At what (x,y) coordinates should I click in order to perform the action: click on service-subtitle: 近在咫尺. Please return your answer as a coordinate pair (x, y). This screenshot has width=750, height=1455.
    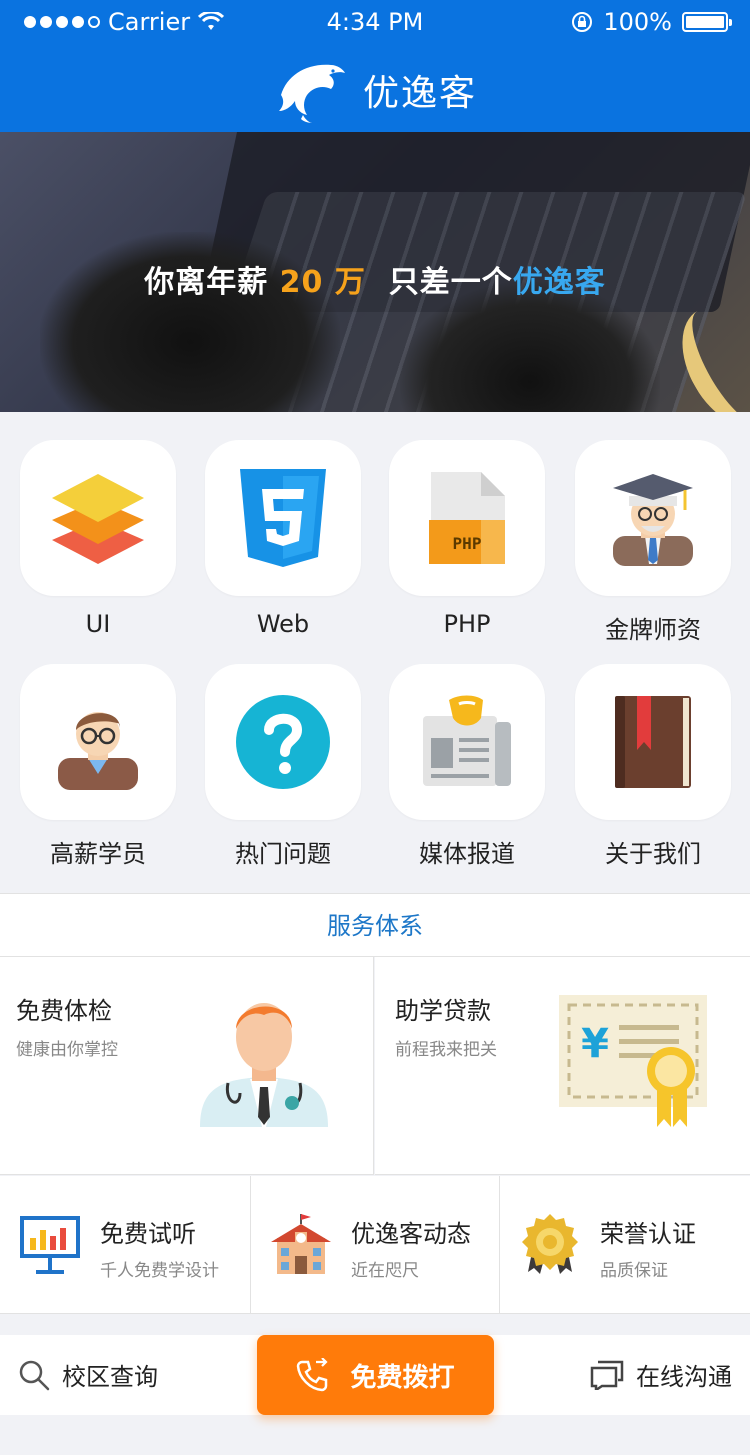
    Looking at the image, I should click on (385, 1271).